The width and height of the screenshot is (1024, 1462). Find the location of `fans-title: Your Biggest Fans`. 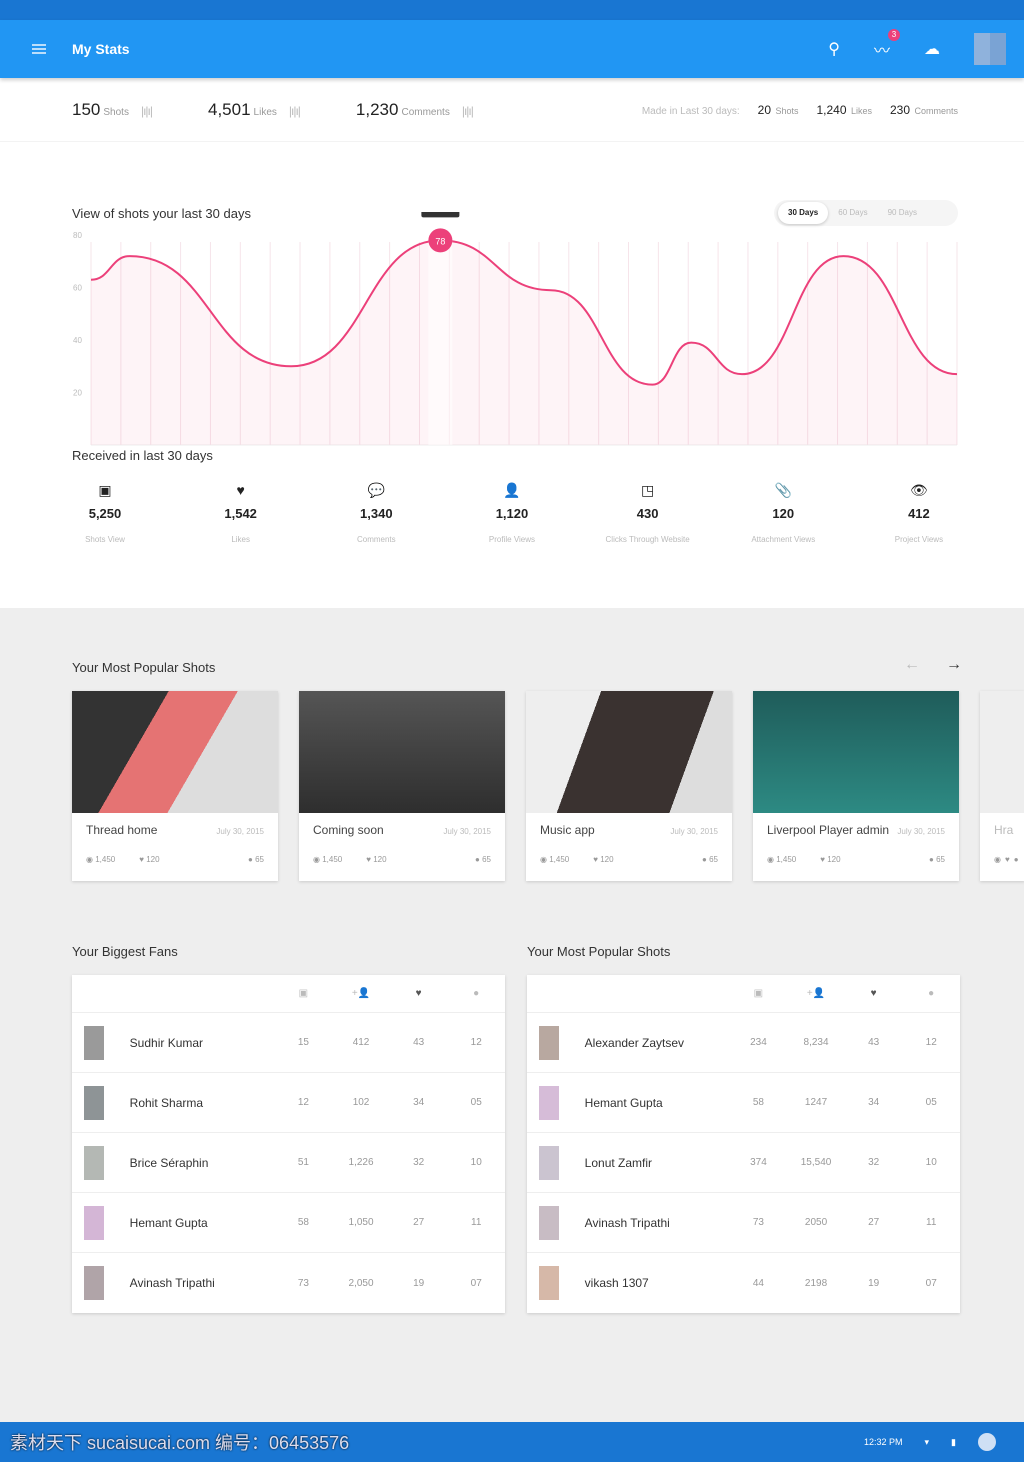

fans-title: Your Biggest Fans is located at coordinates (125, 951).